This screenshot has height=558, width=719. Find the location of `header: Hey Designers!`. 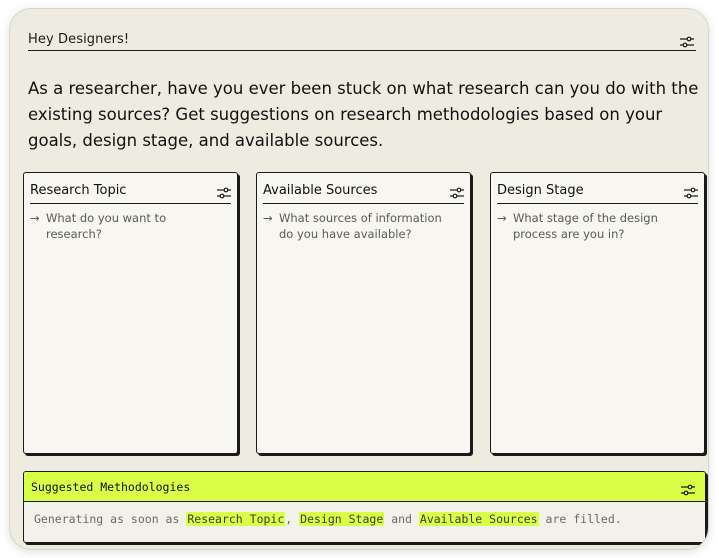

header: Hey Designers! is located at coordinates (361, 39).